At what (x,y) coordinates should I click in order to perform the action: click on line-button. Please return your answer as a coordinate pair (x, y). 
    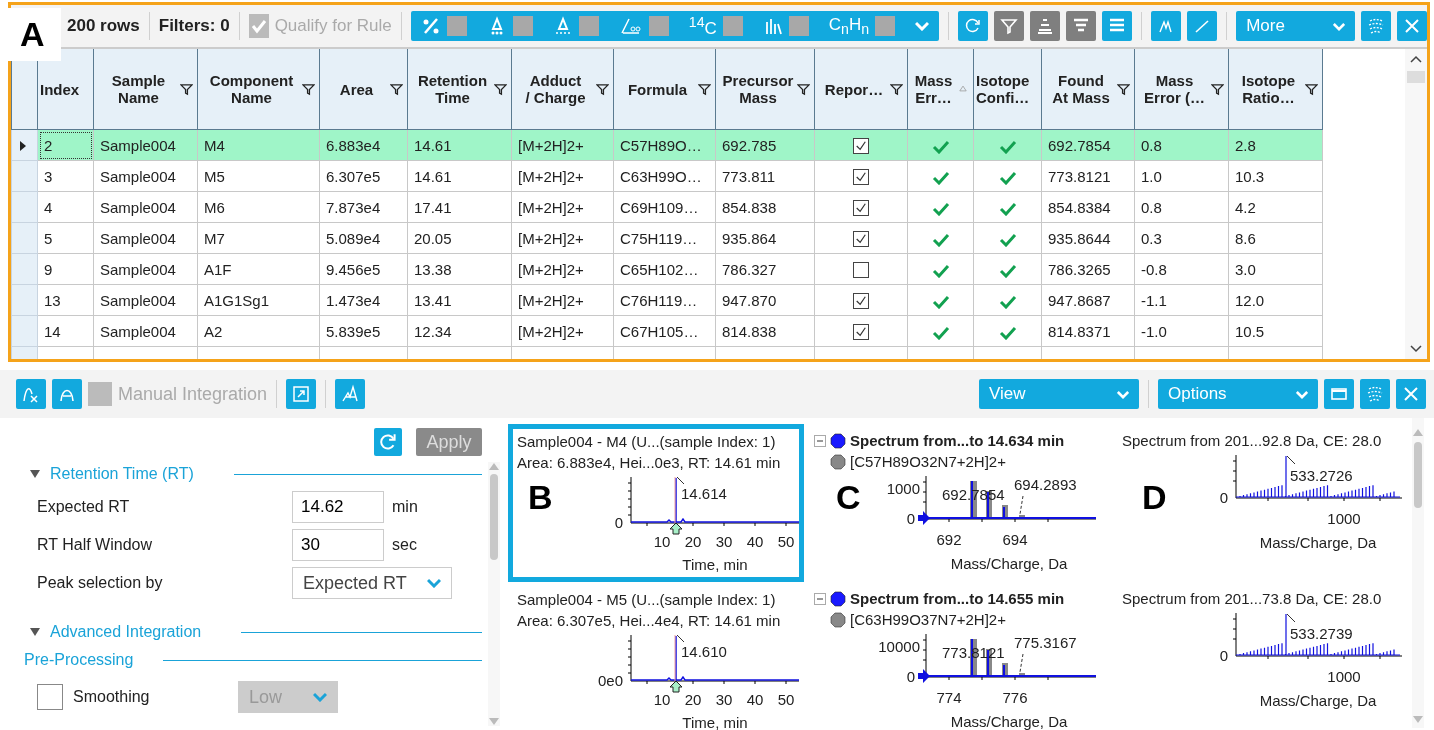
    Looking at the image, I should click on (1202, 26).